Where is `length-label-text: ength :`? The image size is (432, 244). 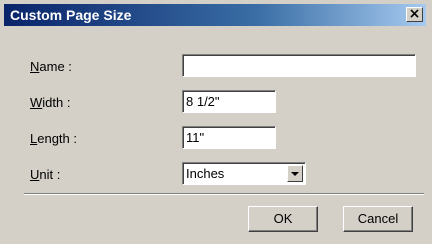 length-label-text: ength : is located at coordinates (57, 138).